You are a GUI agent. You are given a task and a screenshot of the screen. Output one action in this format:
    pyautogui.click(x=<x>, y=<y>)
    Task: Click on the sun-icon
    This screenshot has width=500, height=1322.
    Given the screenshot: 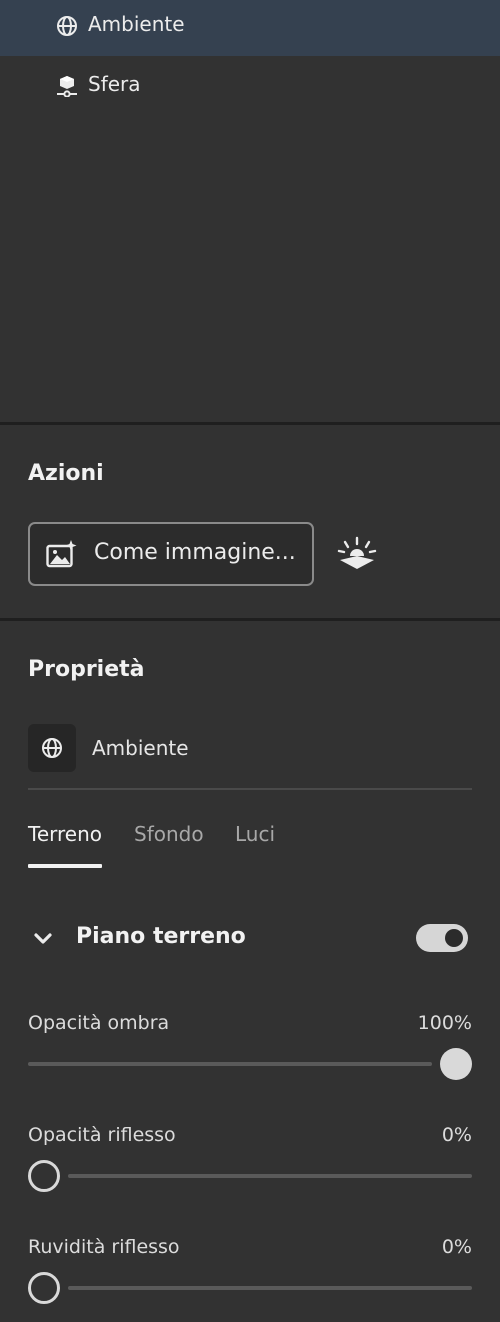 What is the action you would take?
    pyautogui.click(x=357, y=554)
    